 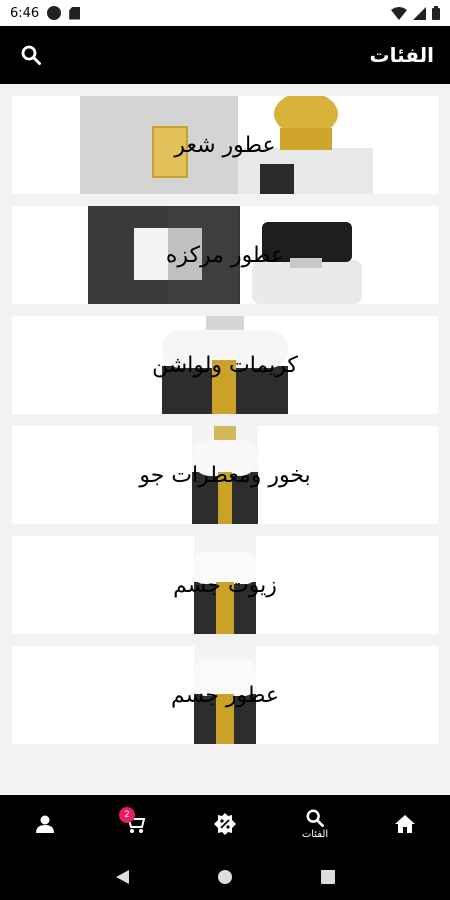 What do you see at coordinates (401, 55) in the screenshot?
I see `page-title: الفئات` at bounding box center [401, 55].